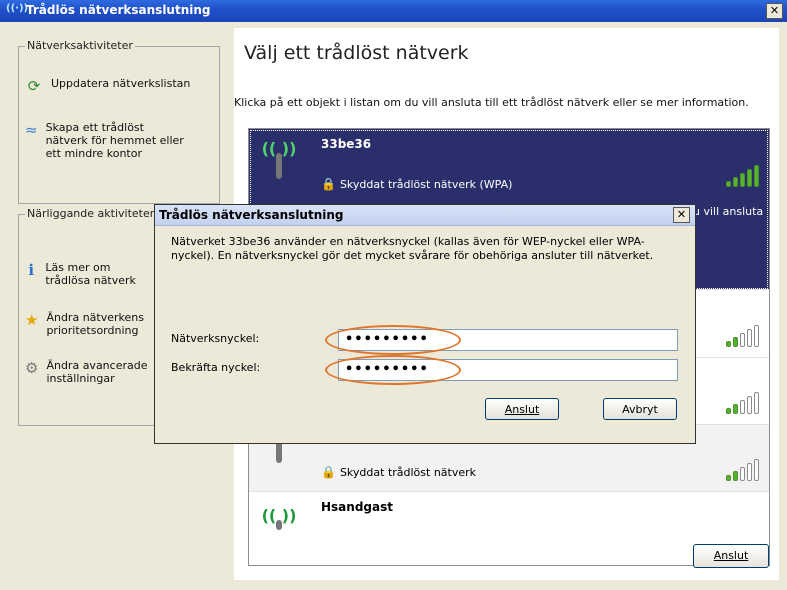  I want to click on page-title: Välj ett trådlöst nätverk, so click(356, 53).